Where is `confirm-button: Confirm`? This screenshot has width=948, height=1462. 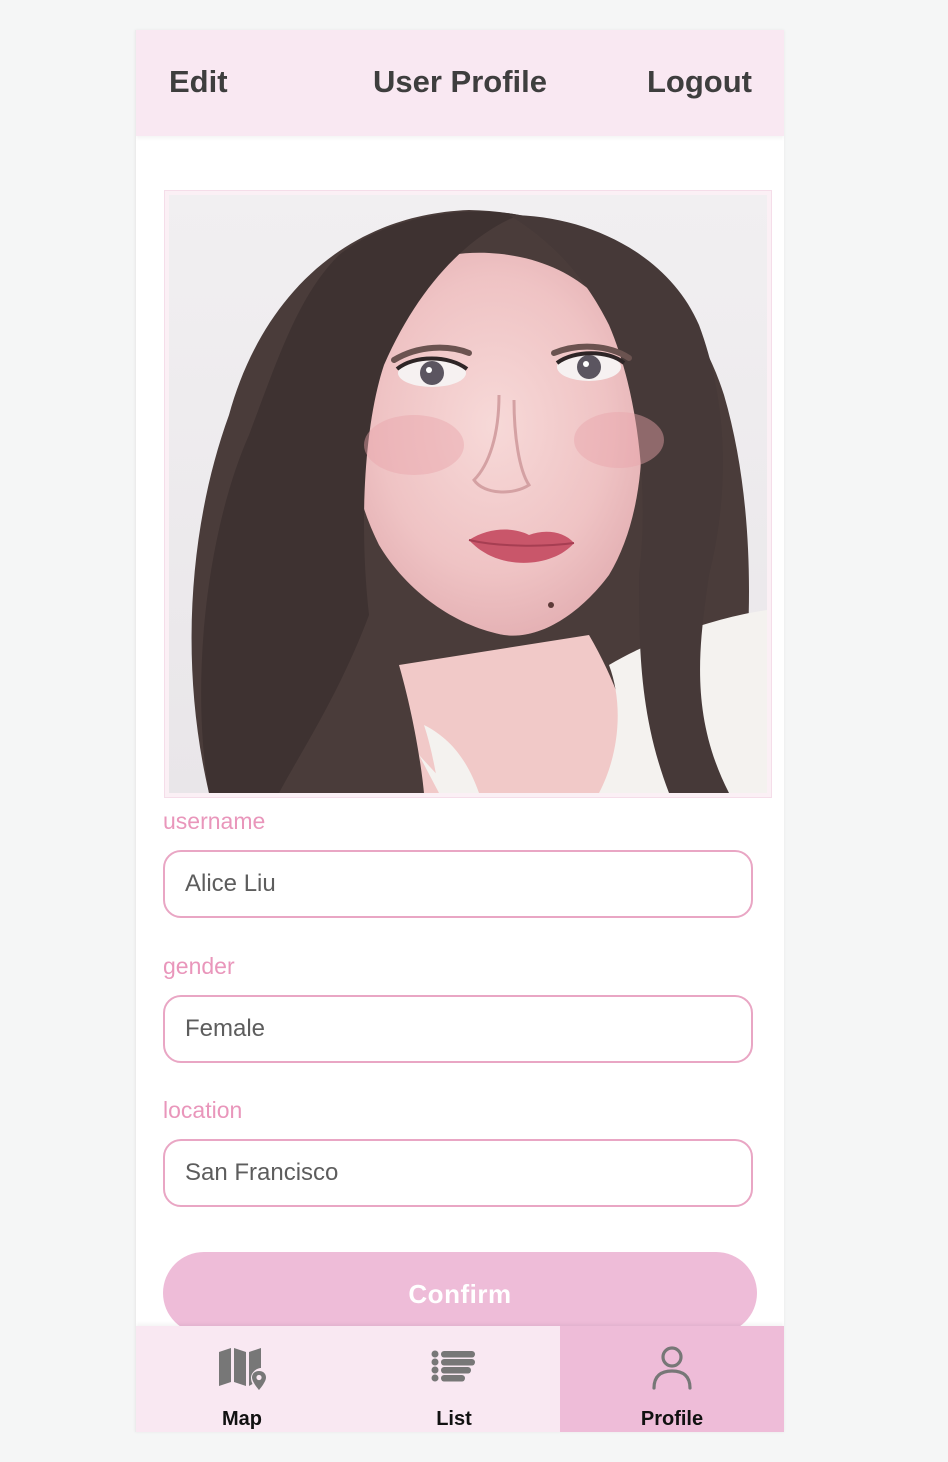 confirm-button: Confirm is located at coordinates (460, 1293).